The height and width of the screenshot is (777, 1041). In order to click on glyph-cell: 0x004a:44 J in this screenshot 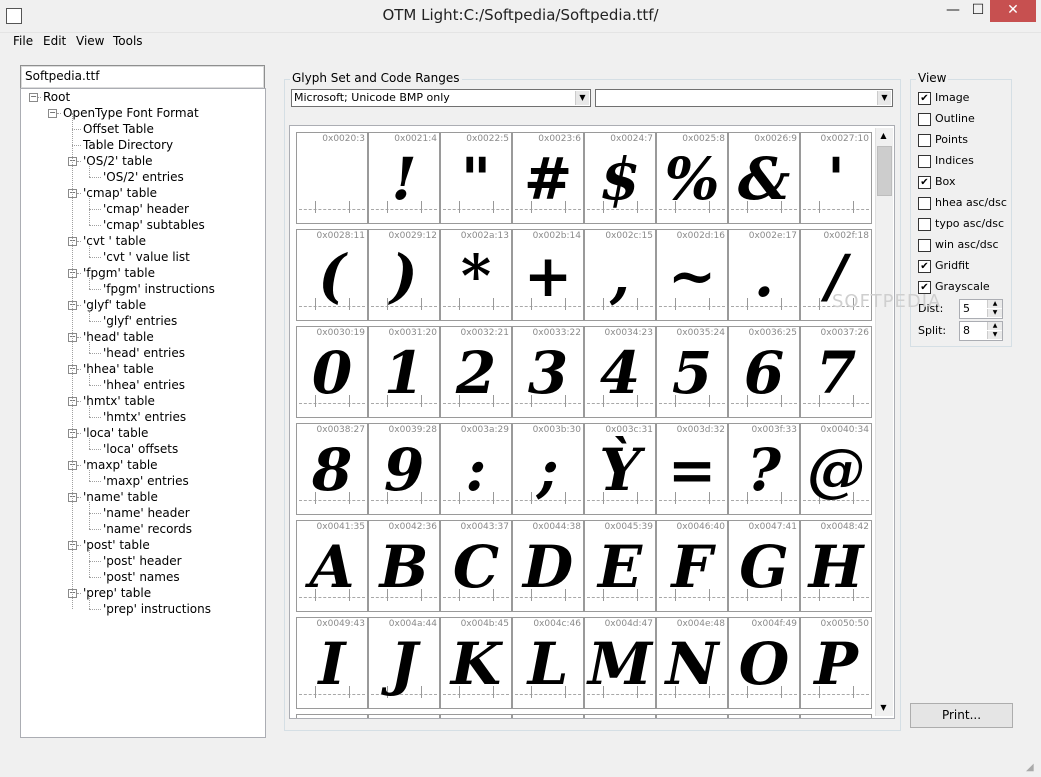, I will do `click(404, 663)`.